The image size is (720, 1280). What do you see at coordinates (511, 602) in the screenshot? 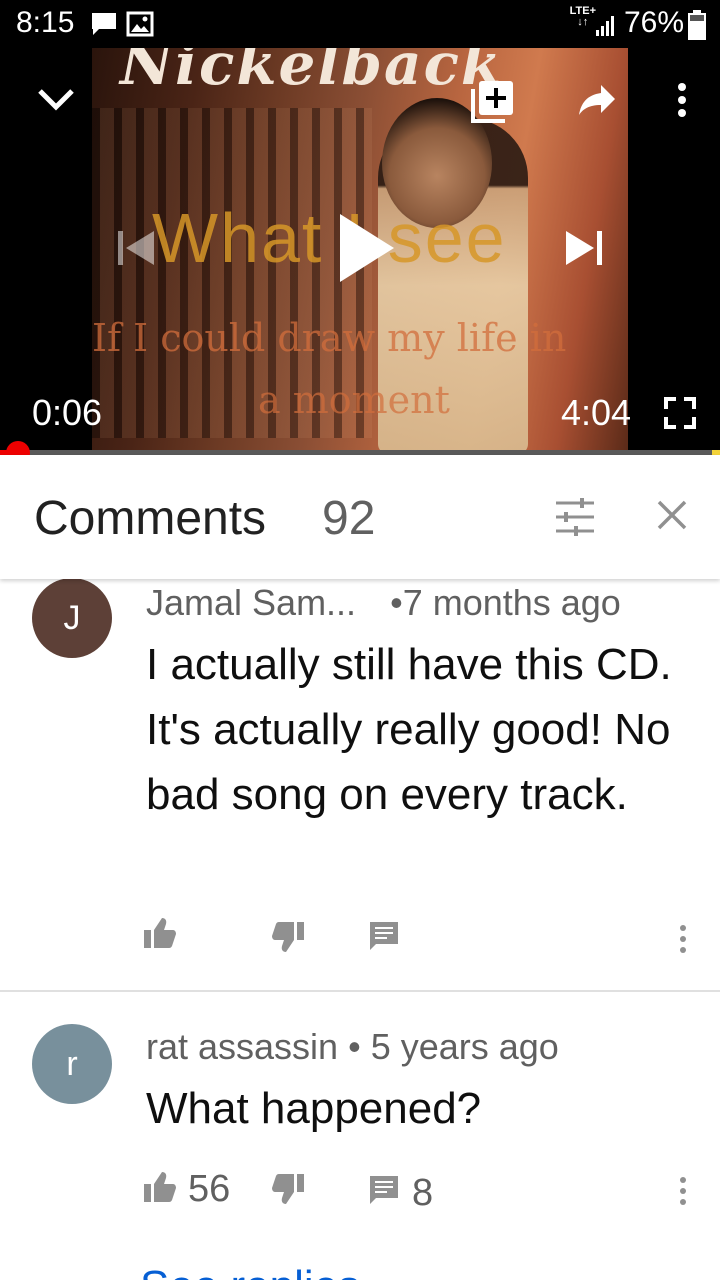
I see `comment-age: 7 months ago` at bounding box center [511, 602].